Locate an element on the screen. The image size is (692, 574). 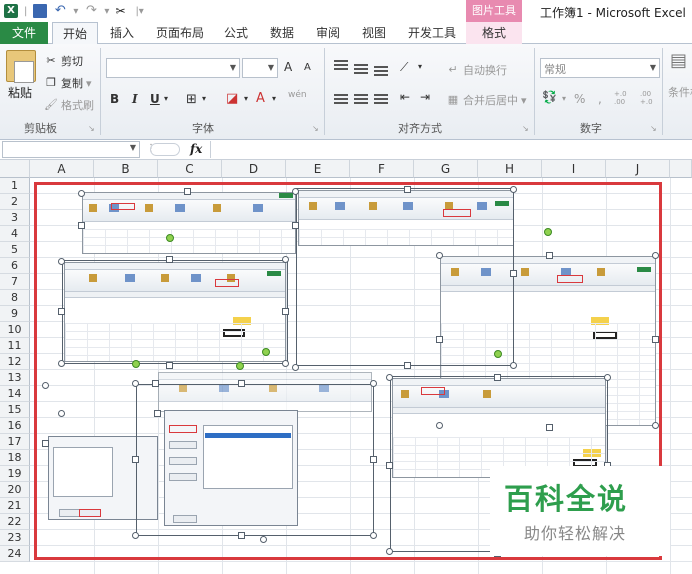
row-header: 7 is located at coordinates (15, 282).